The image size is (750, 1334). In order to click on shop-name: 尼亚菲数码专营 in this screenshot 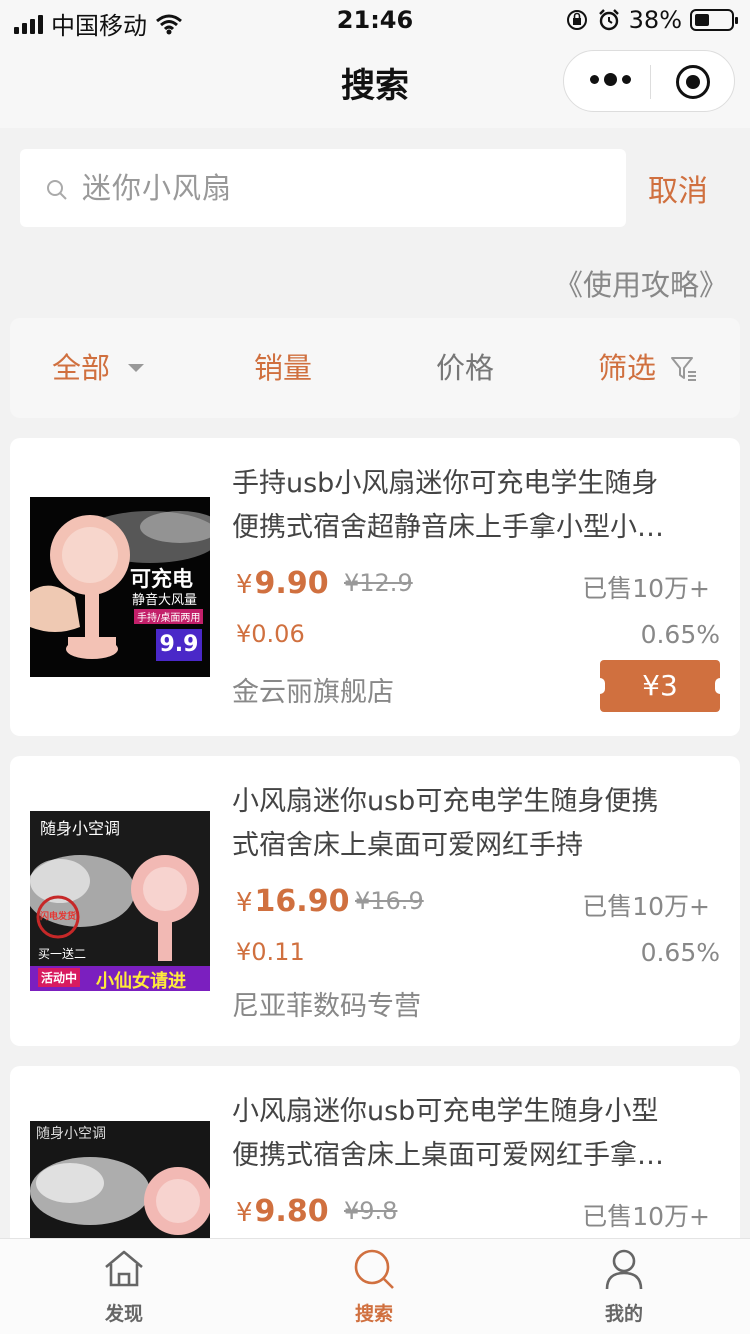, I will do `click(326, 1006)`.